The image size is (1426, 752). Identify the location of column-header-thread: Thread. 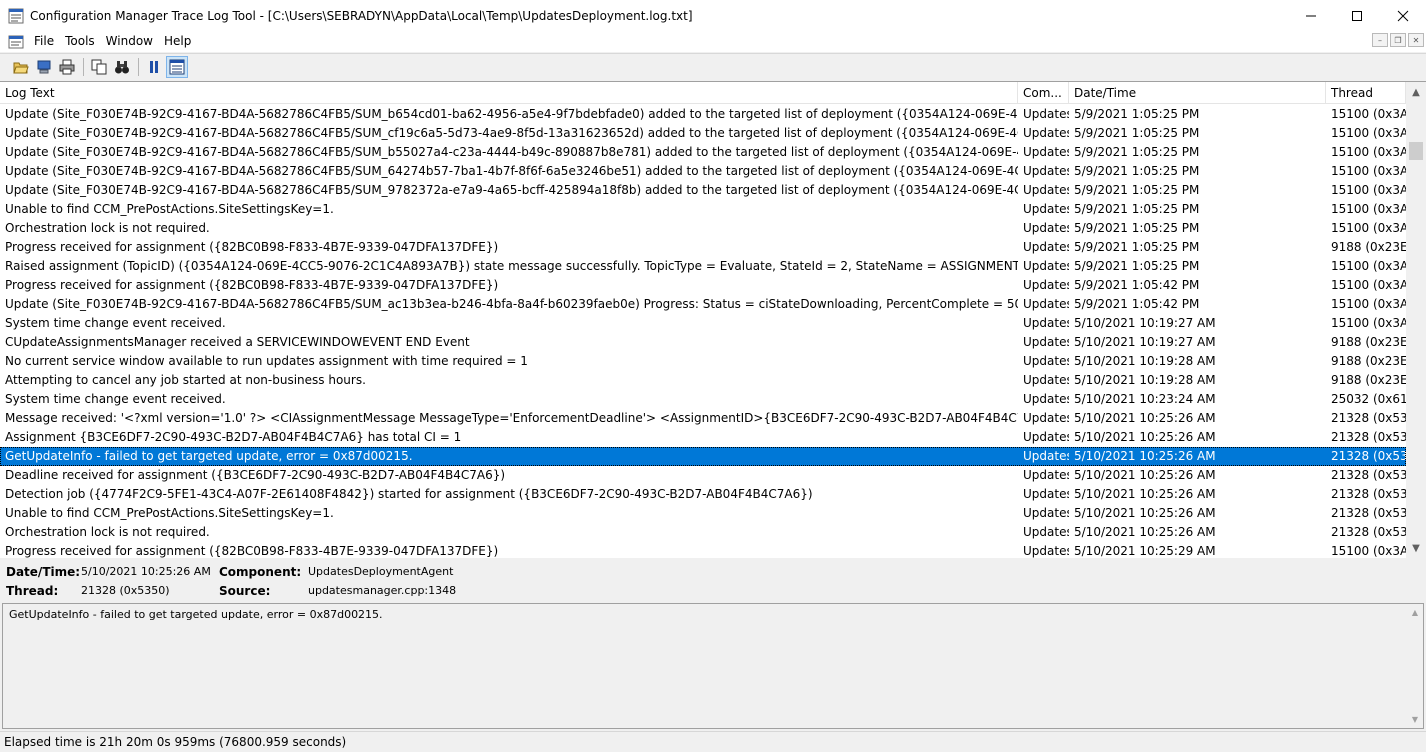
(1366, 93).